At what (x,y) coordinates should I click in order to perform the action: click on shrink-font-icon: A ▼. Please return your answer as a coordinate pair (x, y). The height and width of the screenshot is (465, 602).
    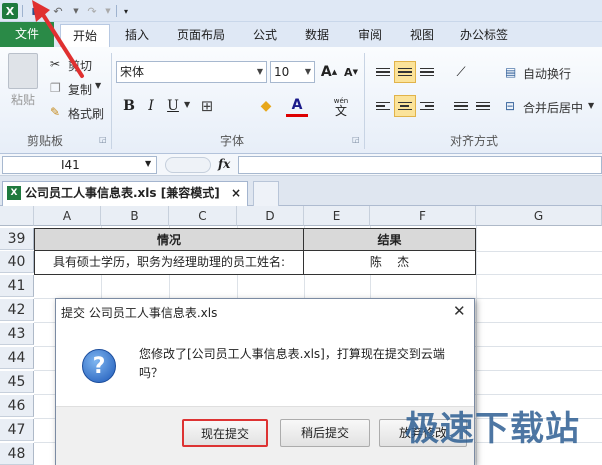
    Looking at the image, I should click on (351, 72).